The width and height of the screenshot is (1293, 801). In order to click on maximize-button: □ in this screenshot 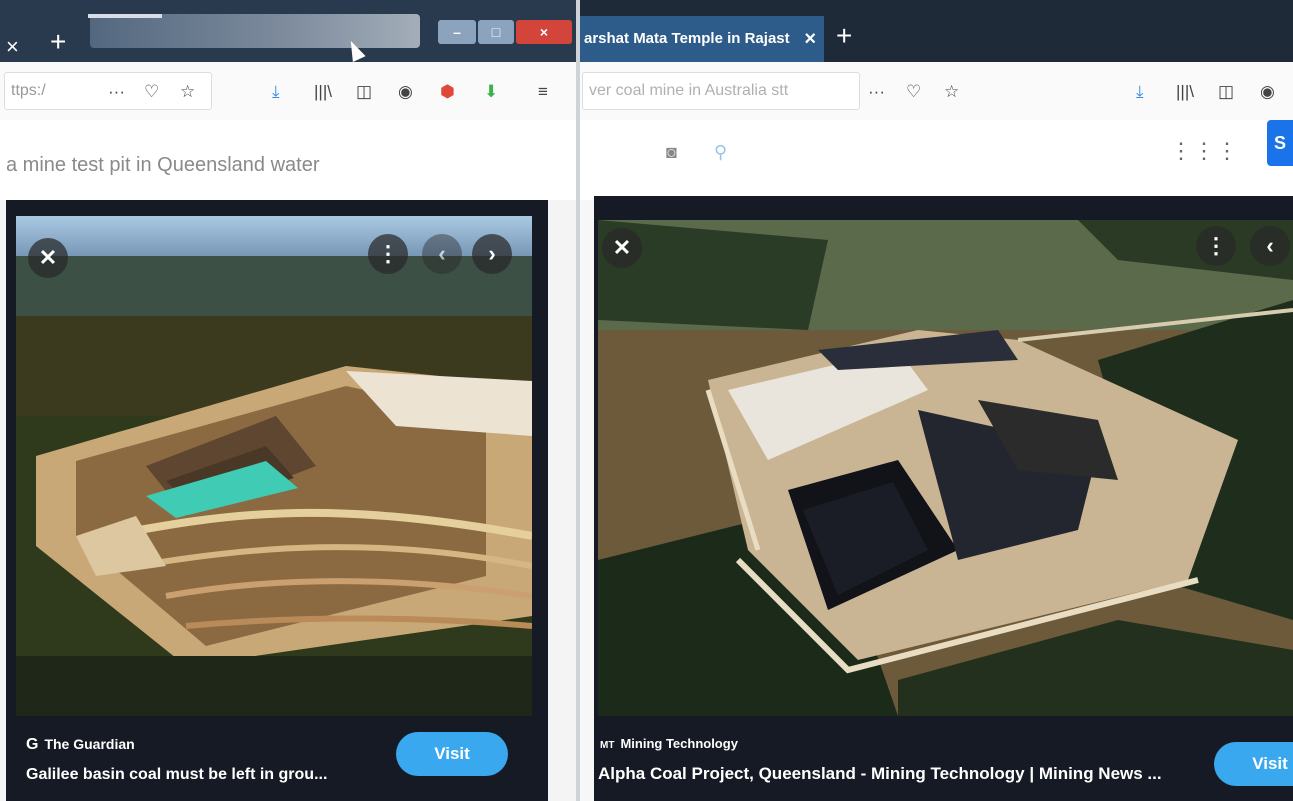, I will do `click(496, 32)`.